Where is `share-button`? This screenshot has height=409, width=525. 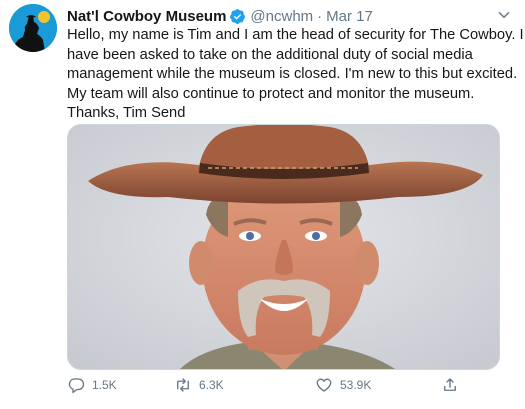
share-button is located at coordinates (453, 385).